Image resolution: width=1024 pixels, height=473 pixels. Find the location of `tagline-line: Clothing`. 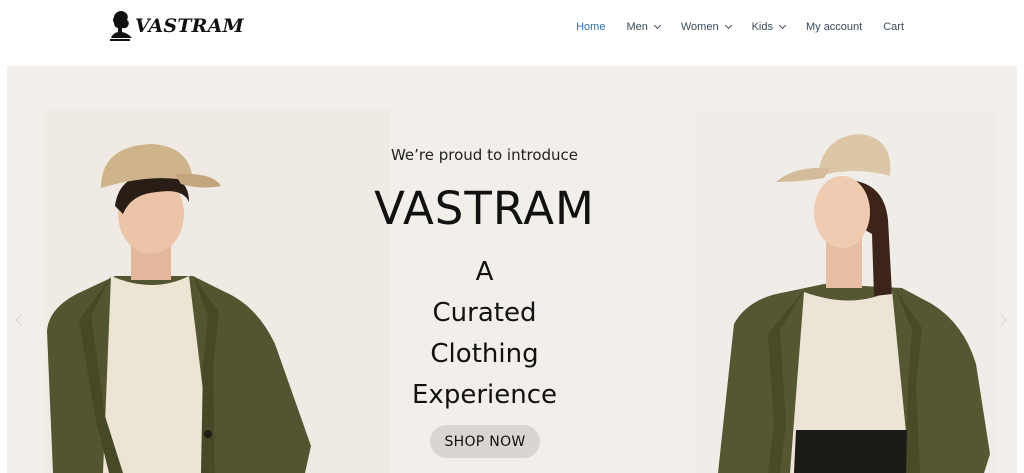

tagline-line: Clothing is located at coordinates (484, 354).